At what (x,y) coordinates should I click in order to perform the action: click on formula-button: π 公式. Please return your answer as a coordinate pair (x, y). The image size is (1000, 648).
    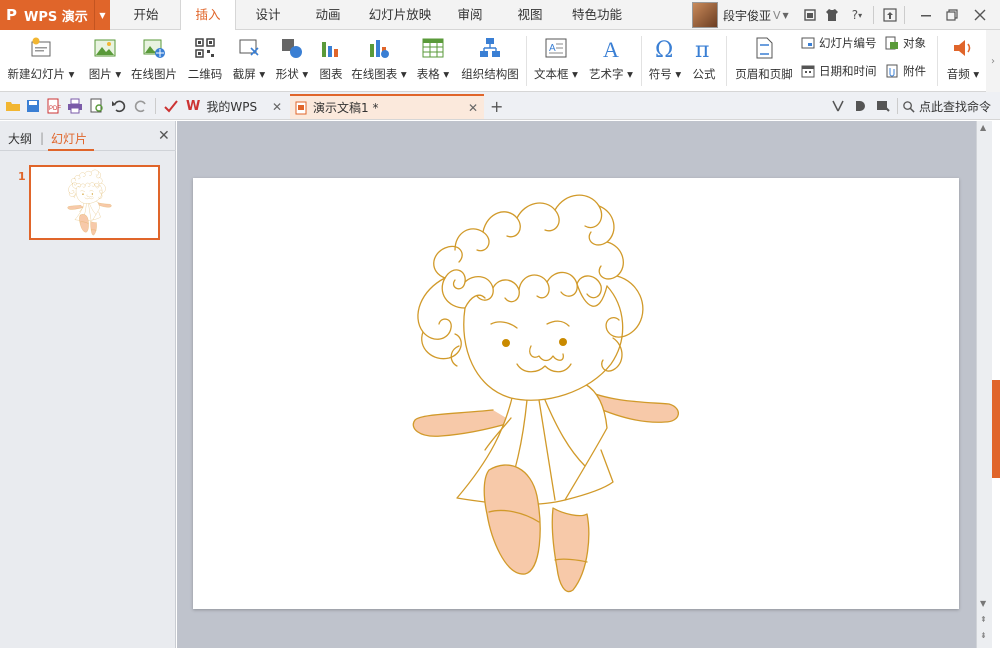
    Looking at the image, I should click on (704, 61).